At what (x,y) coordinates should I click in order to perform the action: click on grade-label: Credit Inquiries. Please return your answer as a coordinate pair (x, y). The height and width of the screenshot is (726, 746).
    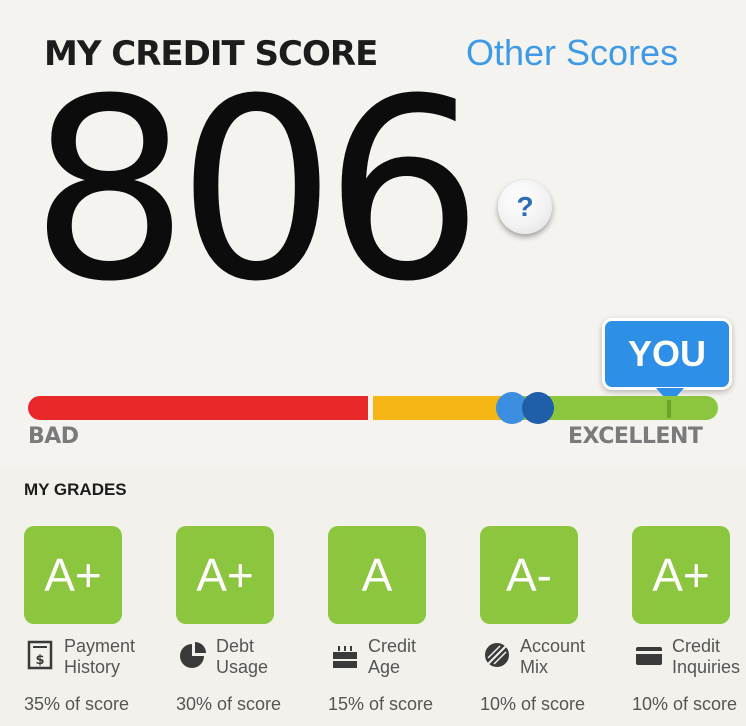
    Looking at the image, I should click on (706, 656).